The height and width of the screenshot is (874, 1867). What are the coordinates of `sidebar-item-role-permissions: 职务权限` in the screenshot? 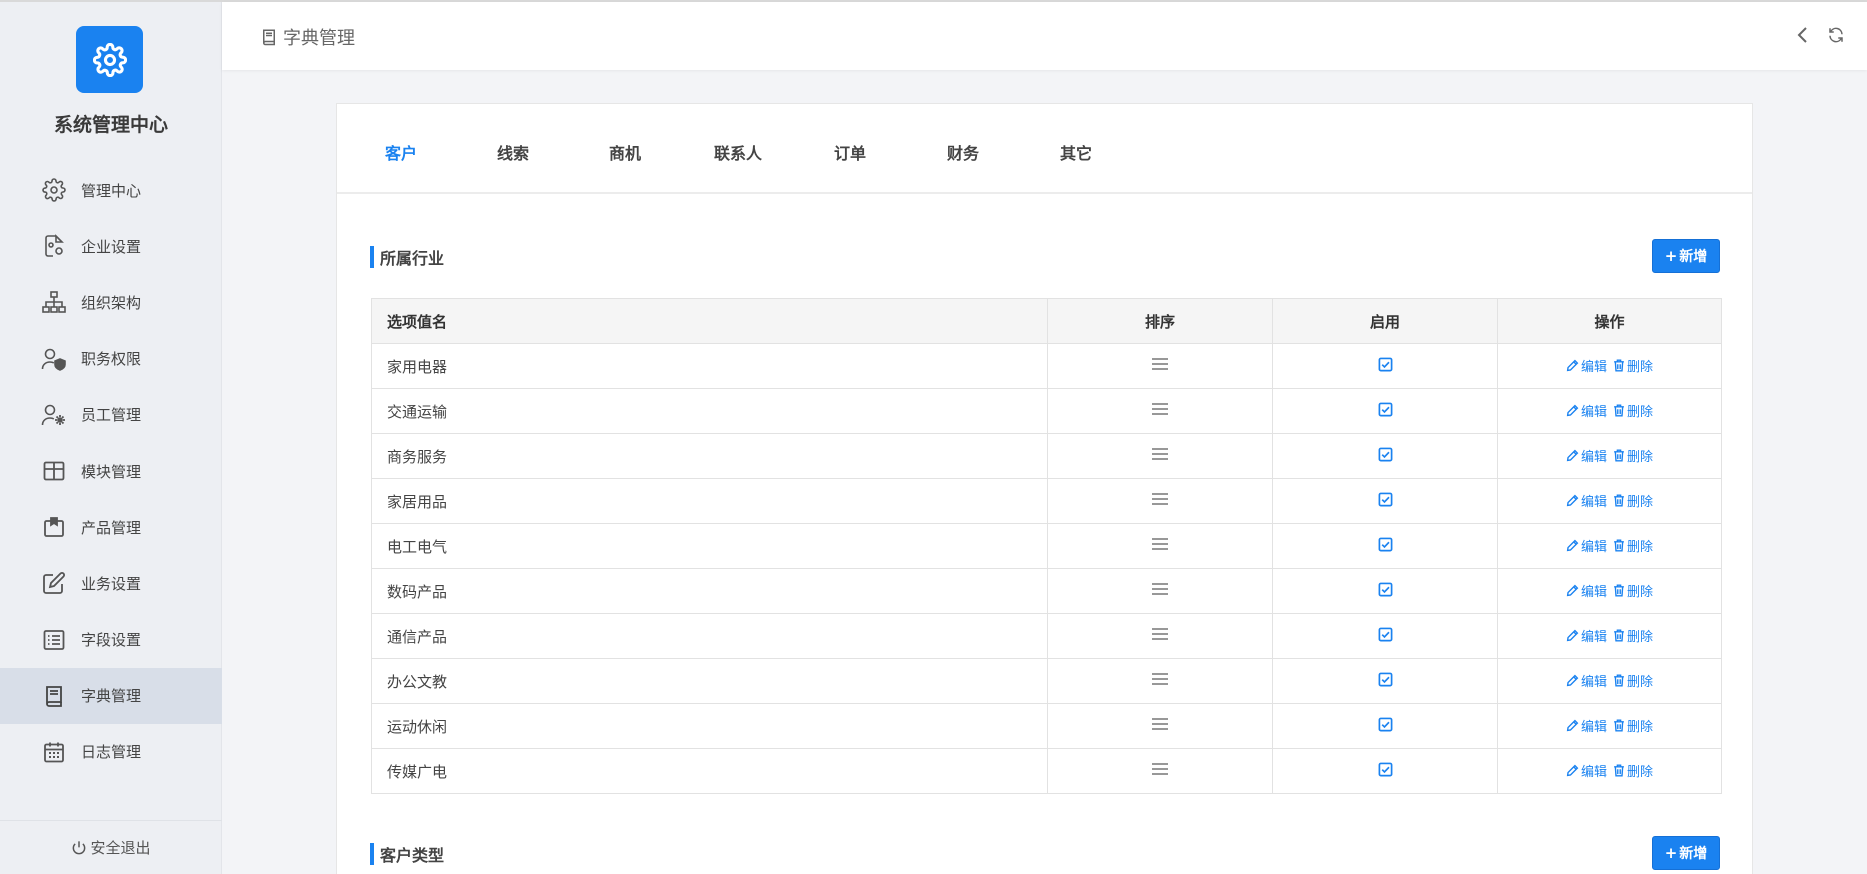 It's located at (111, 359).